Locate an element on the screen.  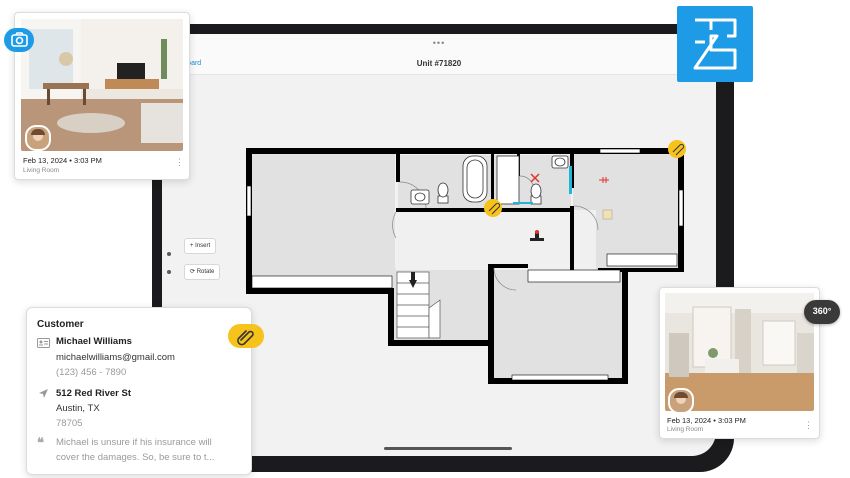
customer-street: 512 Red River St is located at coordinates (93, 393).